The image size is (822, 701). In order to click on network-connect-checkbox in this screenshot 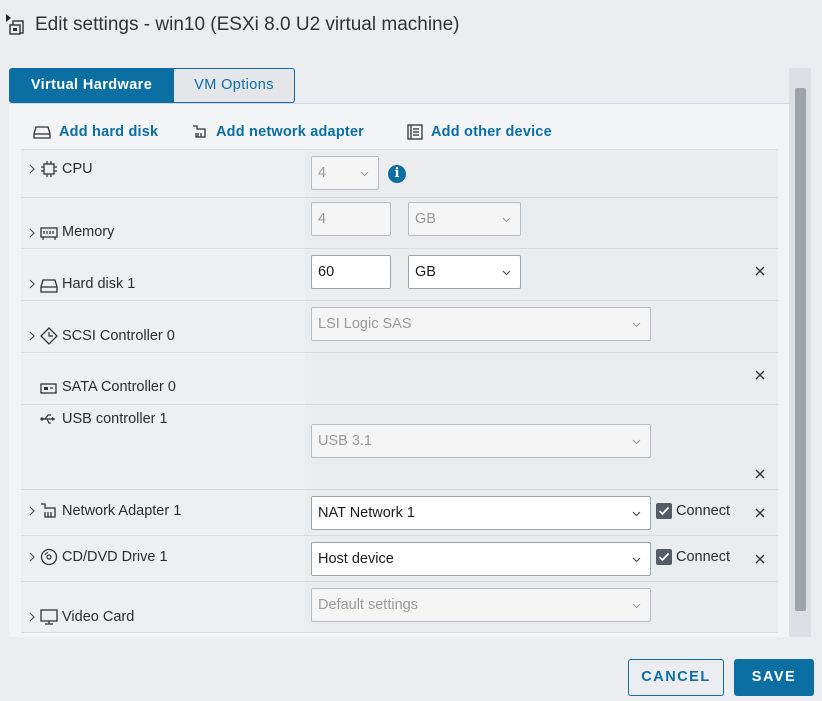, I will do `click(664, 511)`.